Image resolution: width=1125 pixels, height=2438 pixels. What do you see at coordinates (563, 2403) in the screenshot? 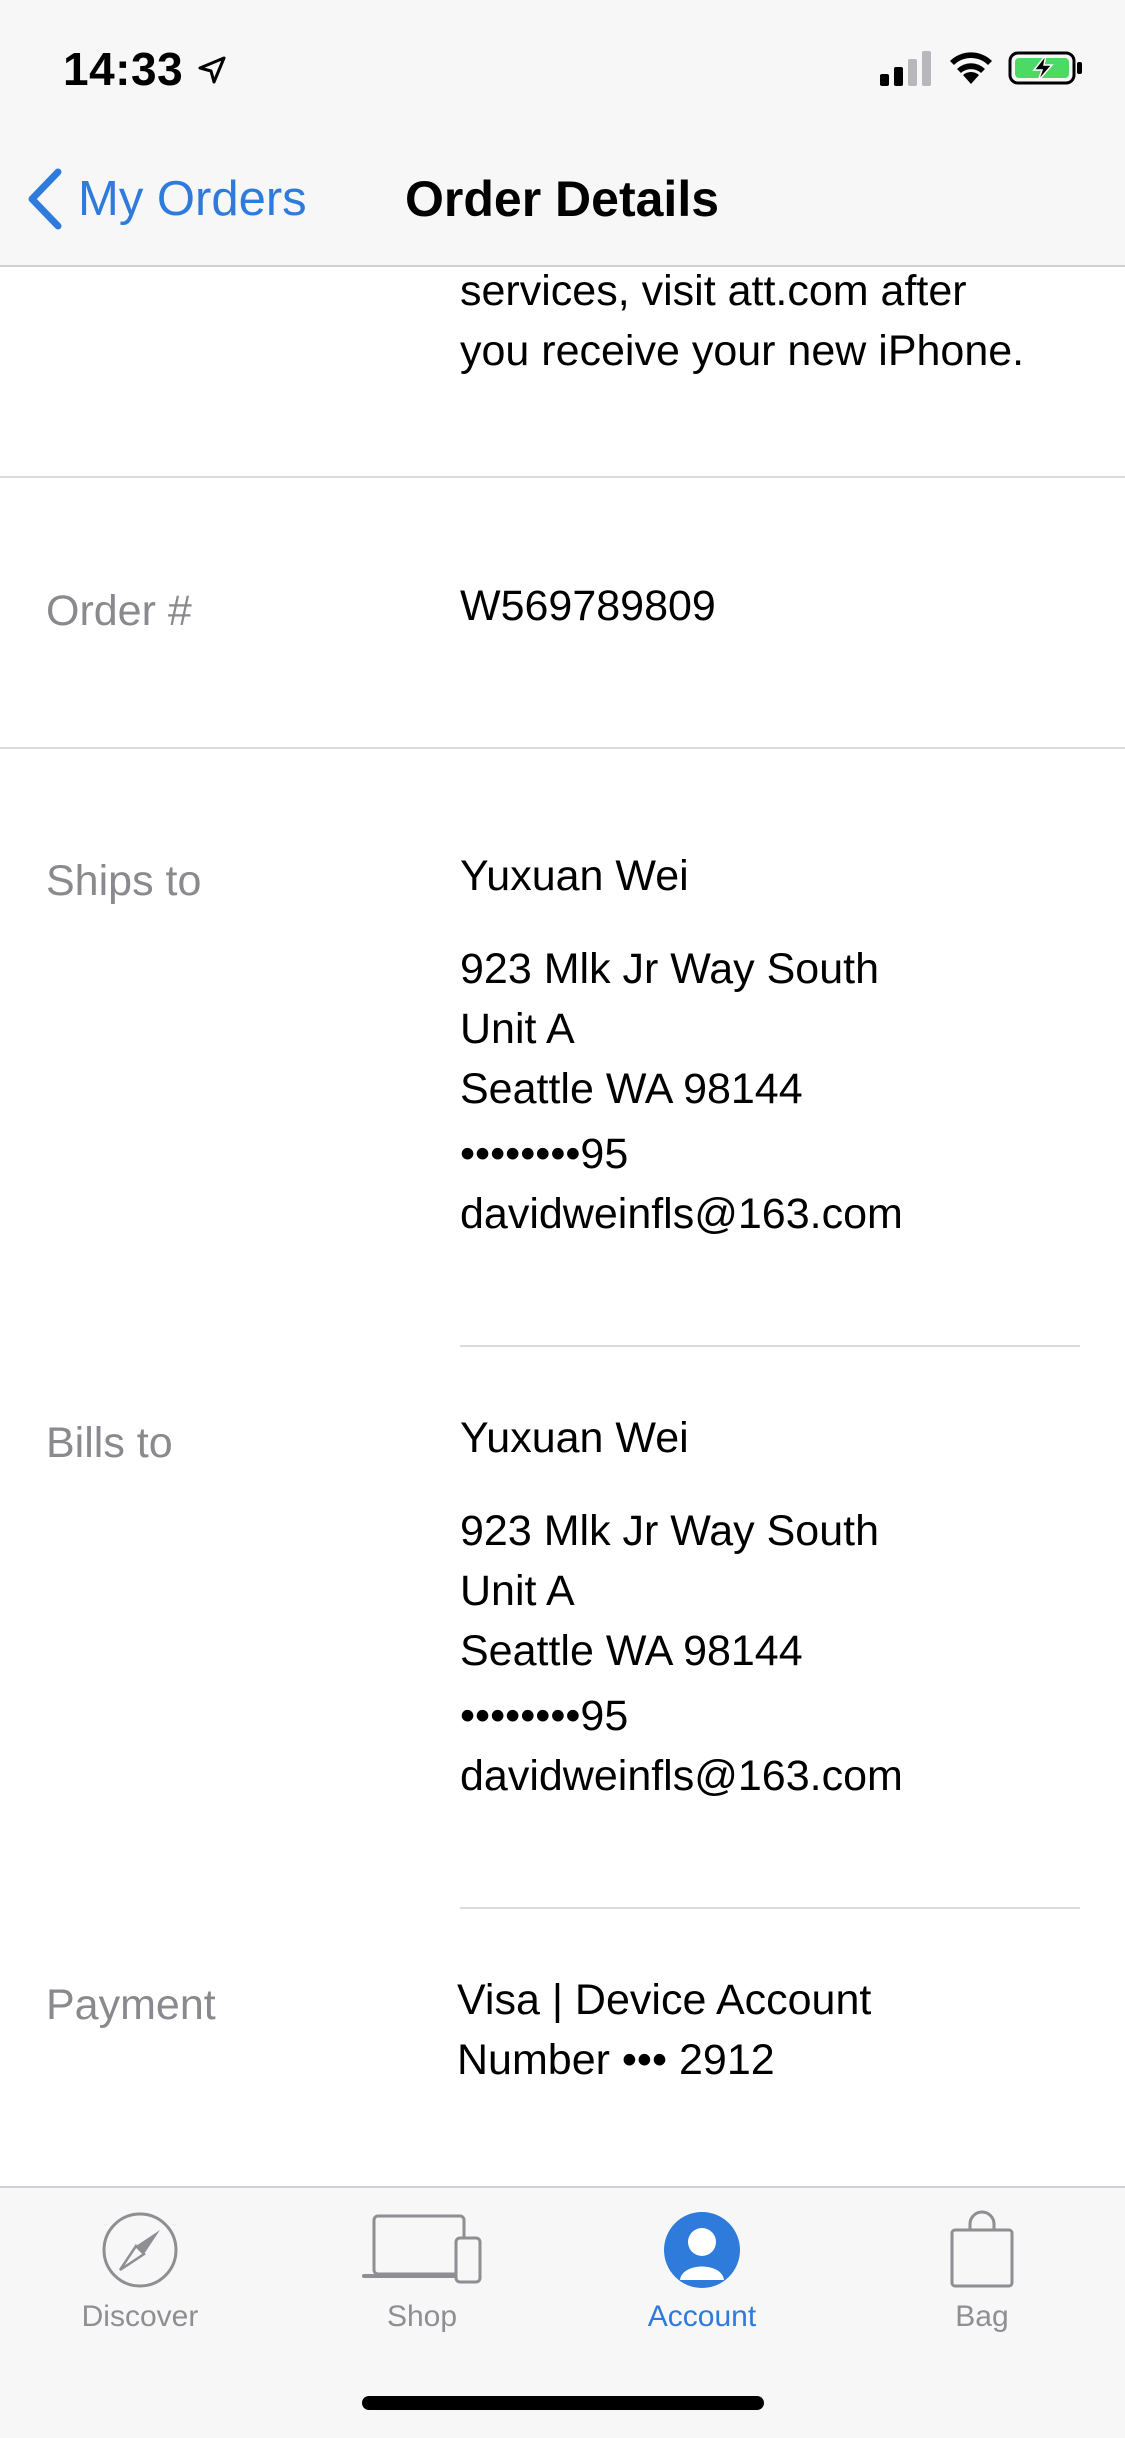
I see `home-indicator` at bounding box center [563, 2403].